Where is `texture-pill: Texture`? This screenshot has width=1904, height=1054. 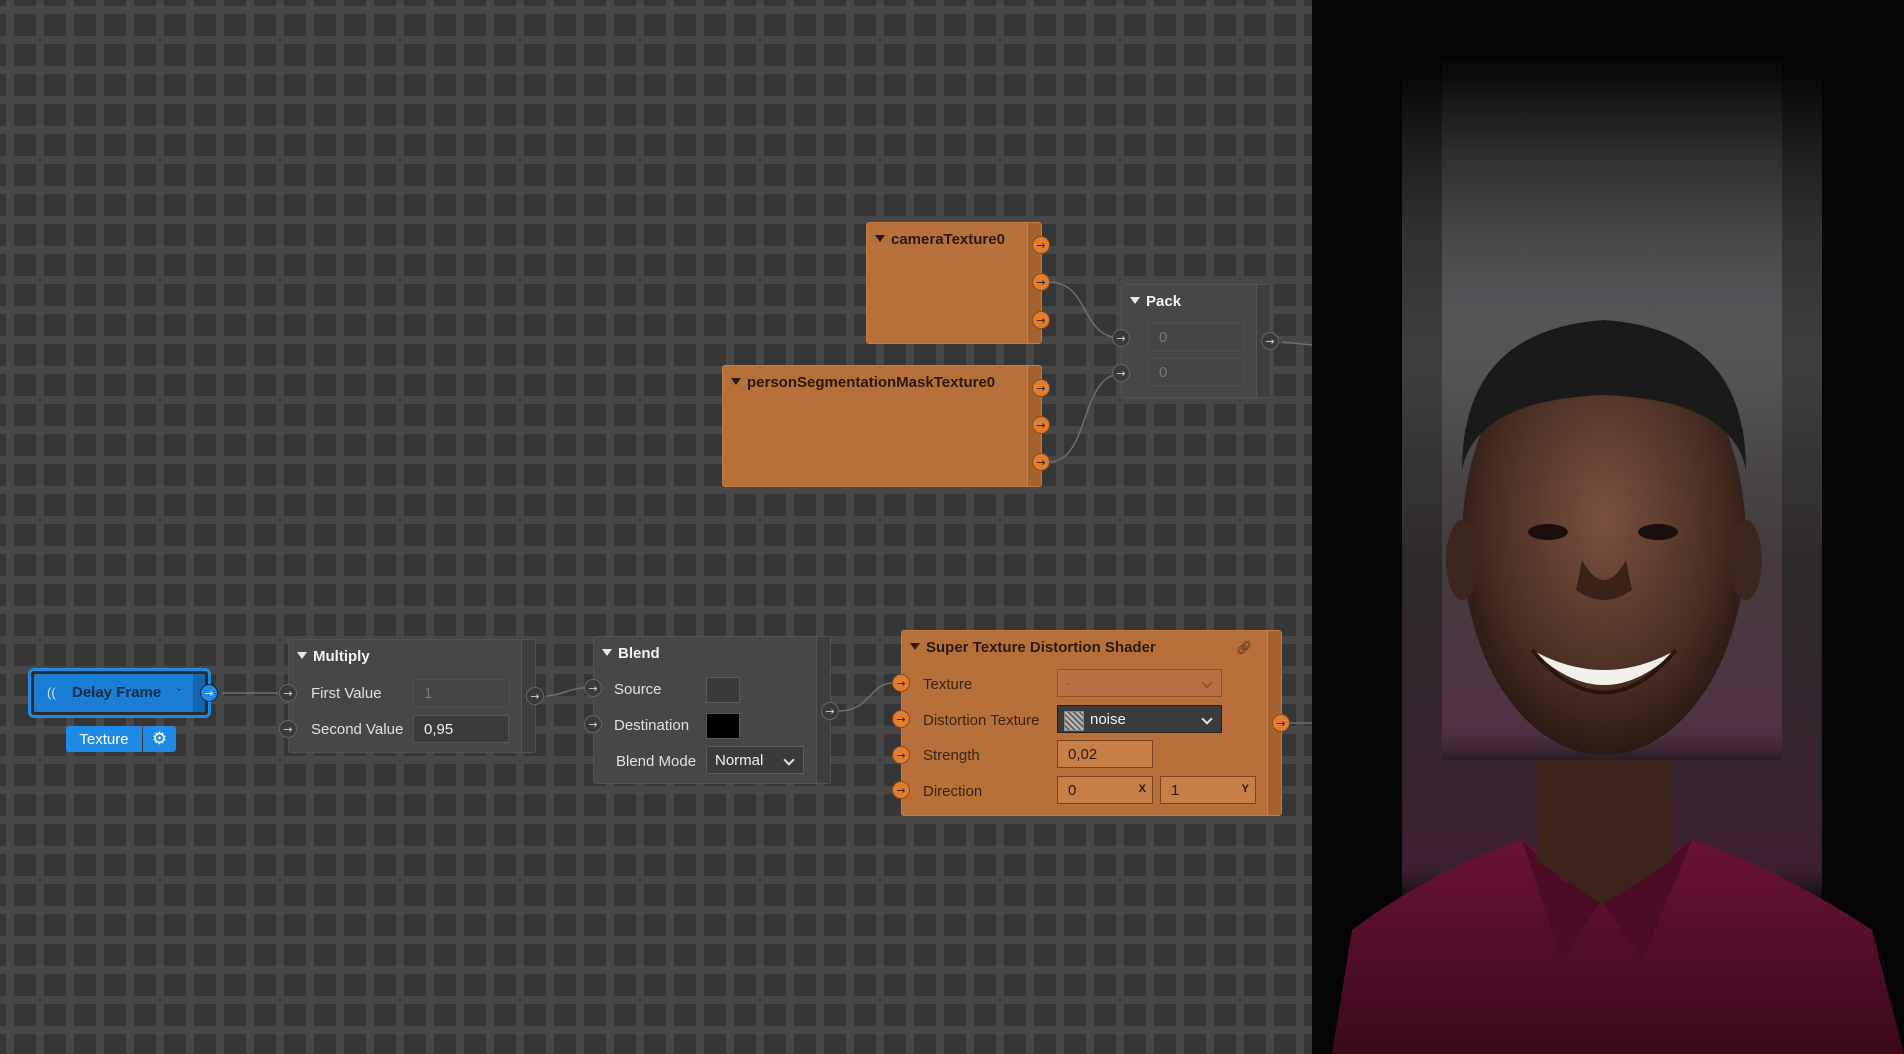
texture-pill: Texture is located at coordinates (104, 739).